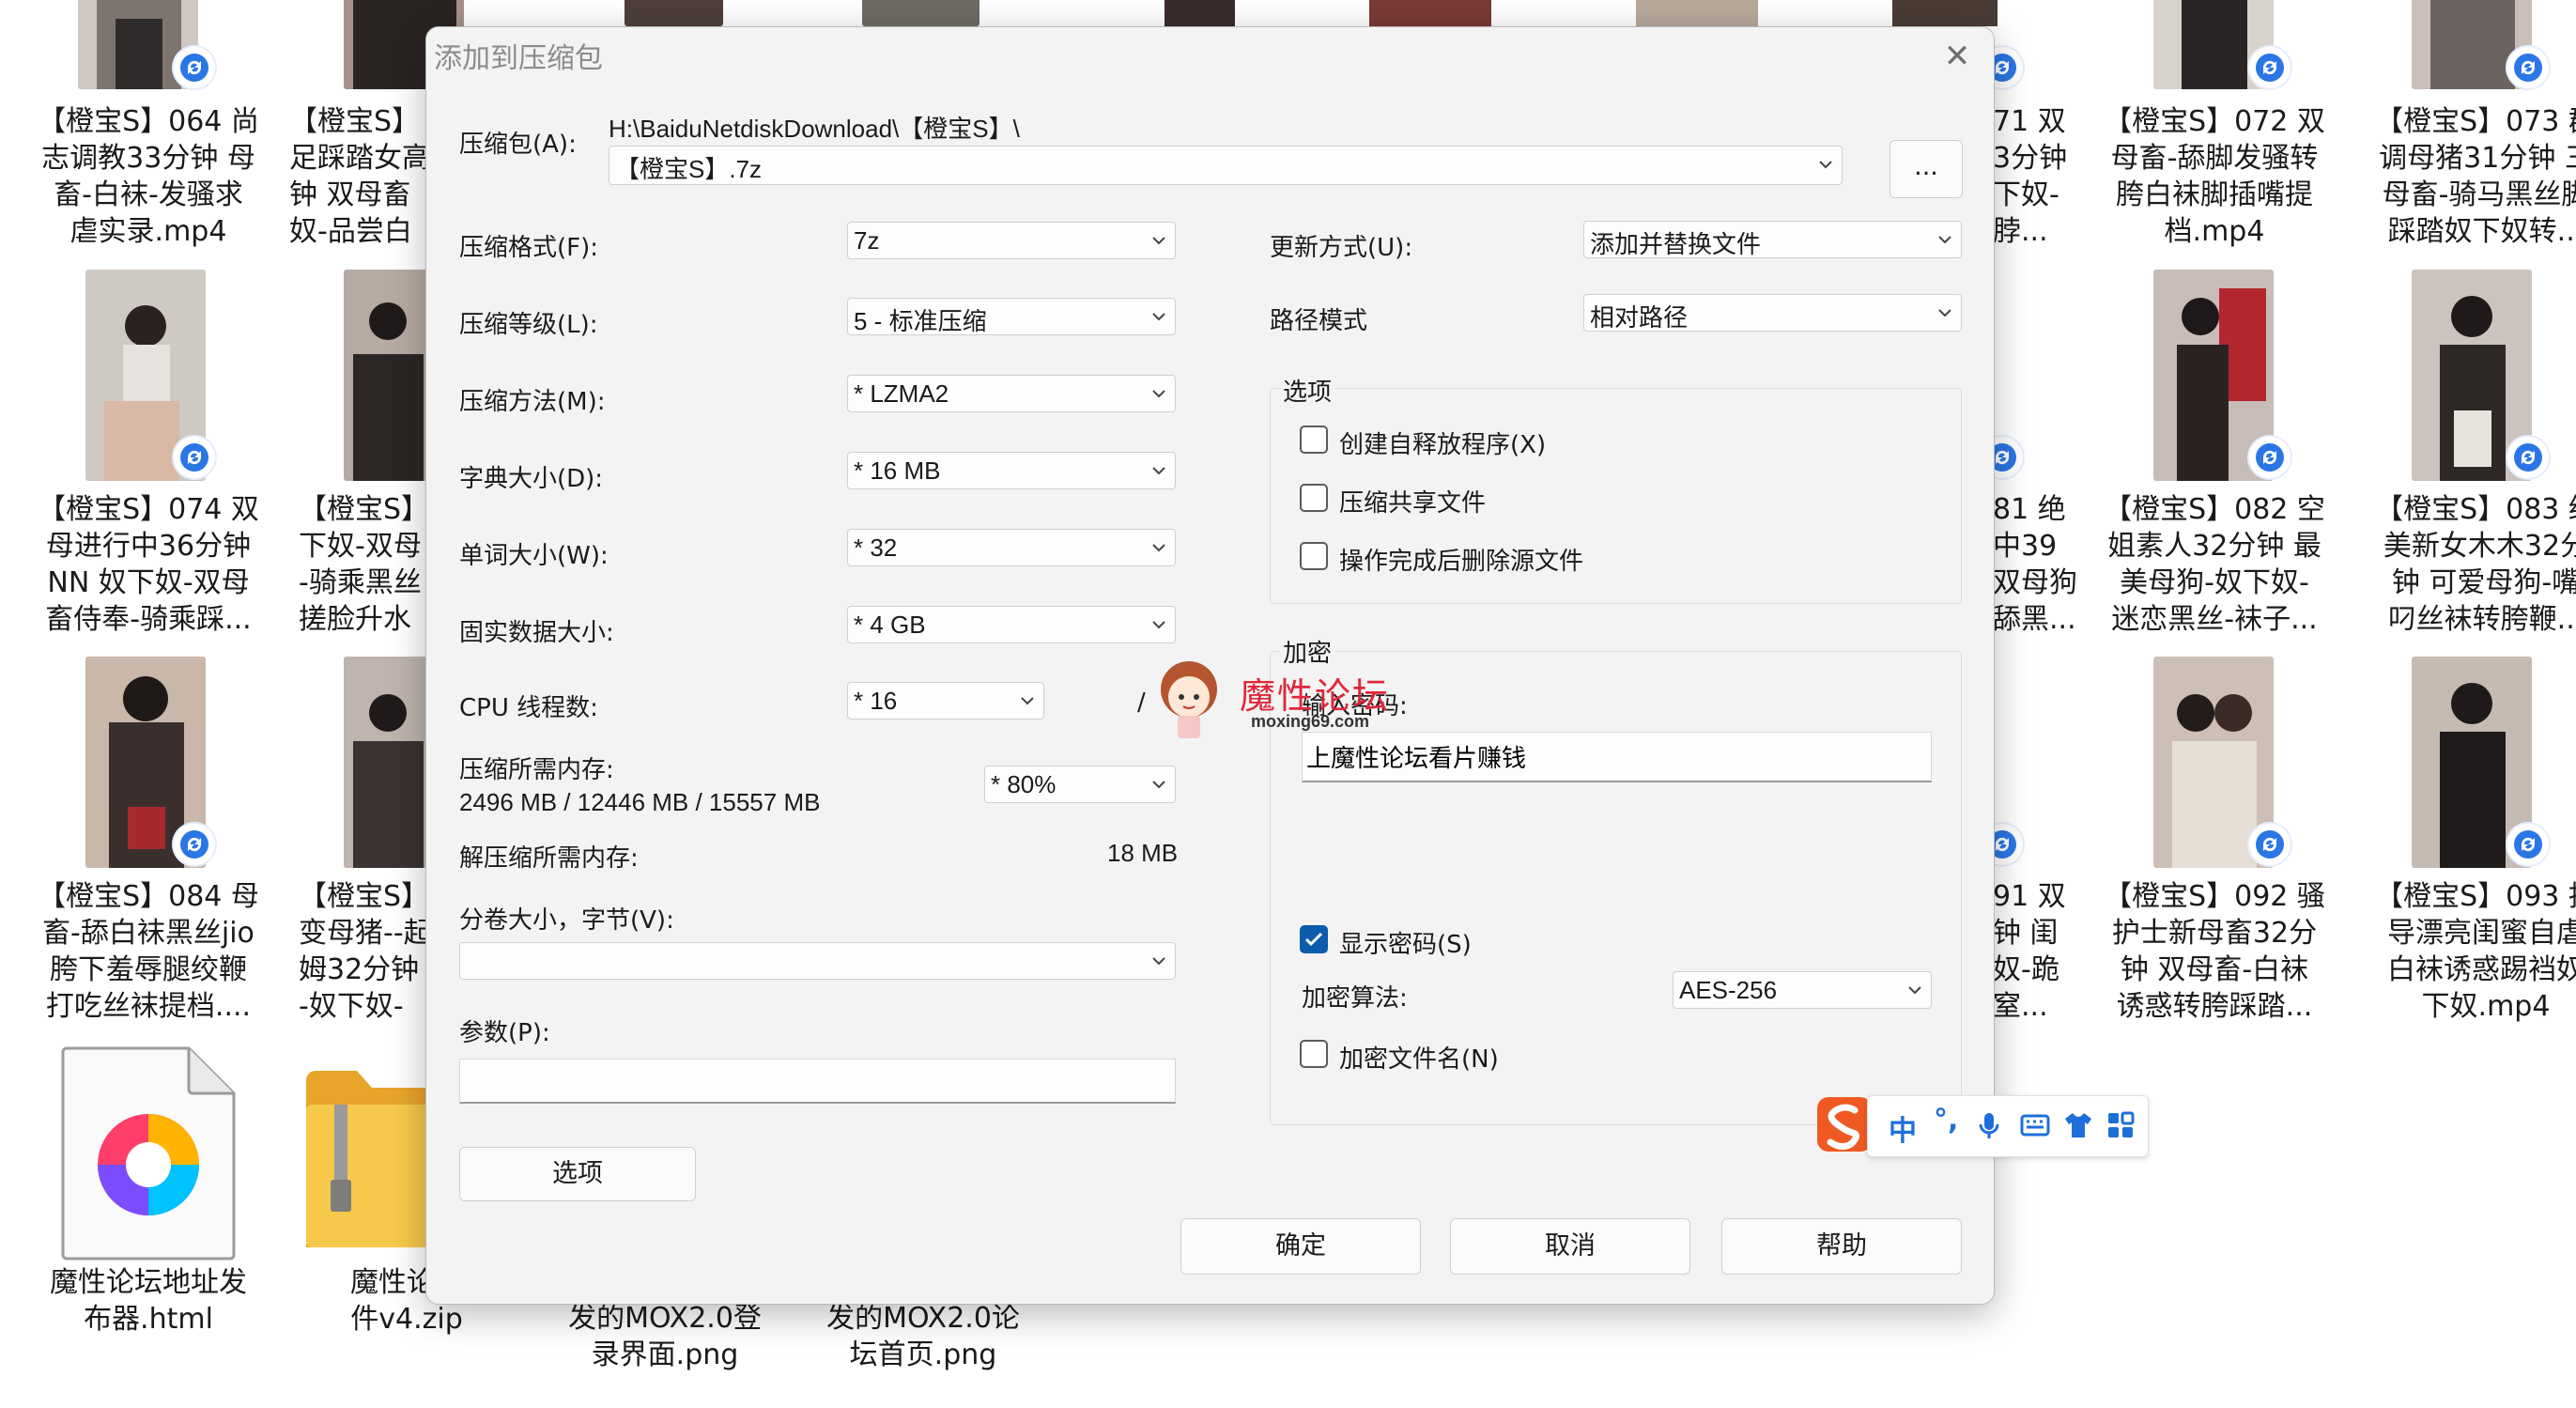 The height and width of the screenshot is (1408, 2576). Describe the element at coordinates (1314, 939) in the screenshot. I see `show-password-checkbox` at that location.